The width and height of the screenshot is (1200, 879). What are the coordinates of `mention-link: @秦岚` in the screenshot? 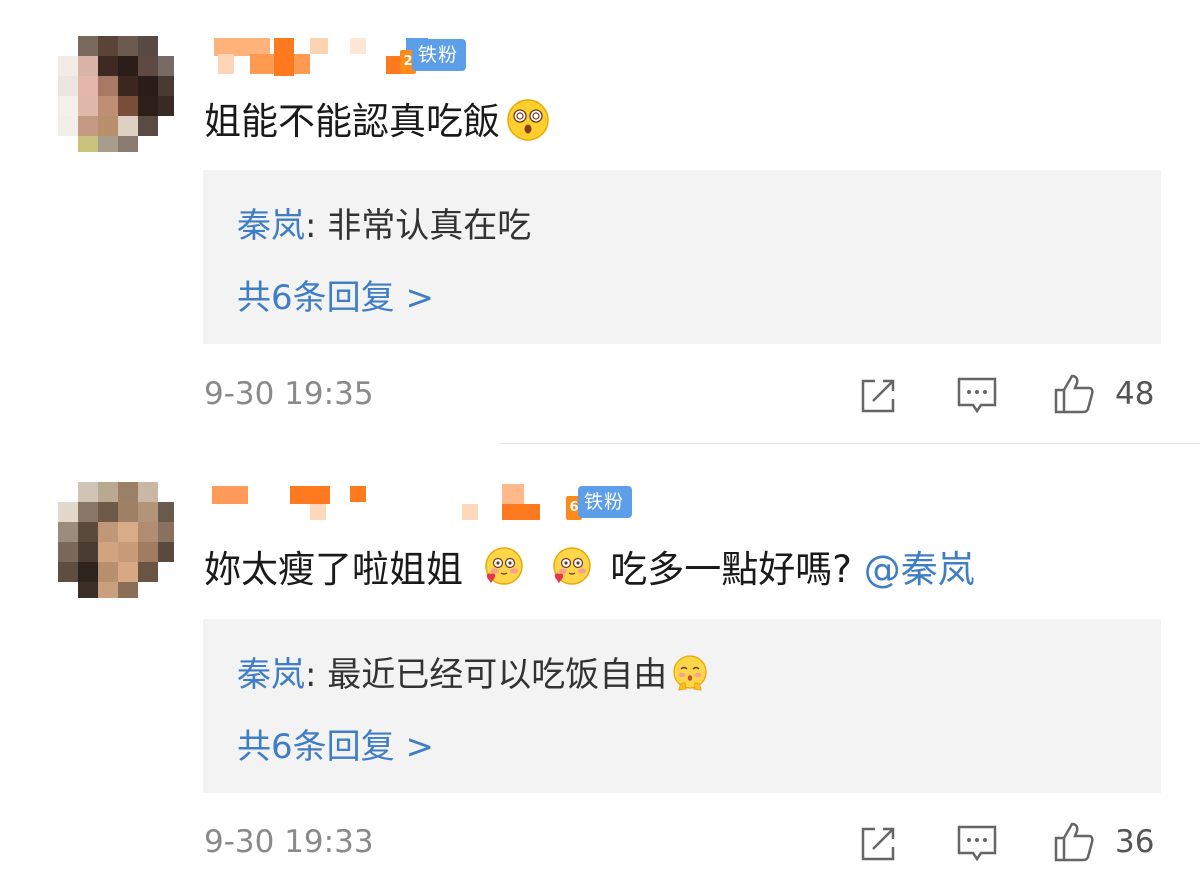 It's located at (919, 569).